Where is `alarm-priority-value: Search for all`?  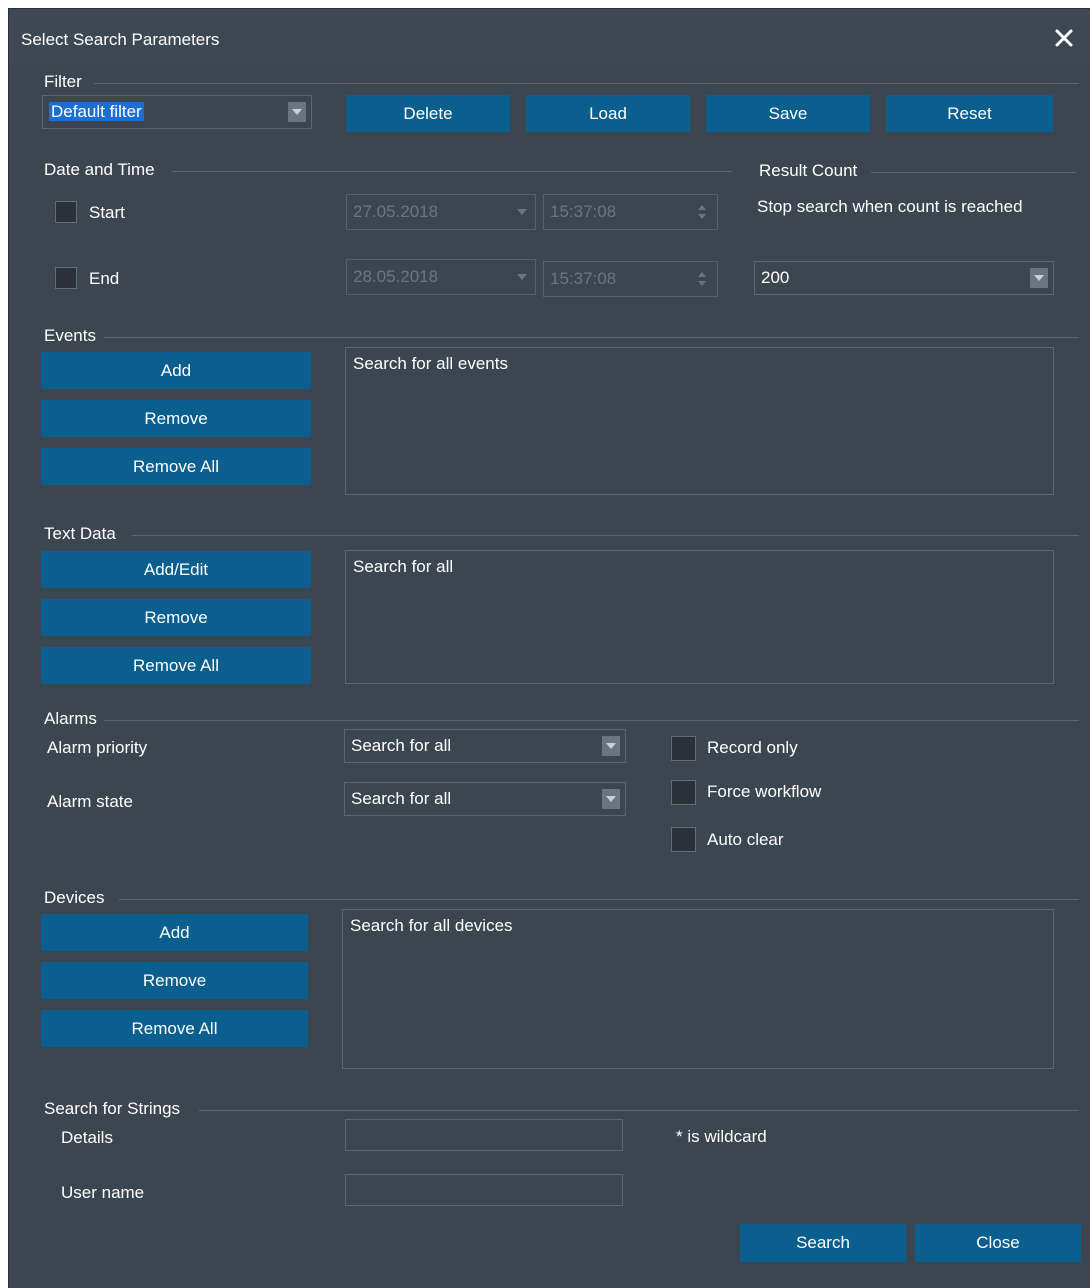 alarm-priority-value: Search for all is located at coordinates (401, 745).